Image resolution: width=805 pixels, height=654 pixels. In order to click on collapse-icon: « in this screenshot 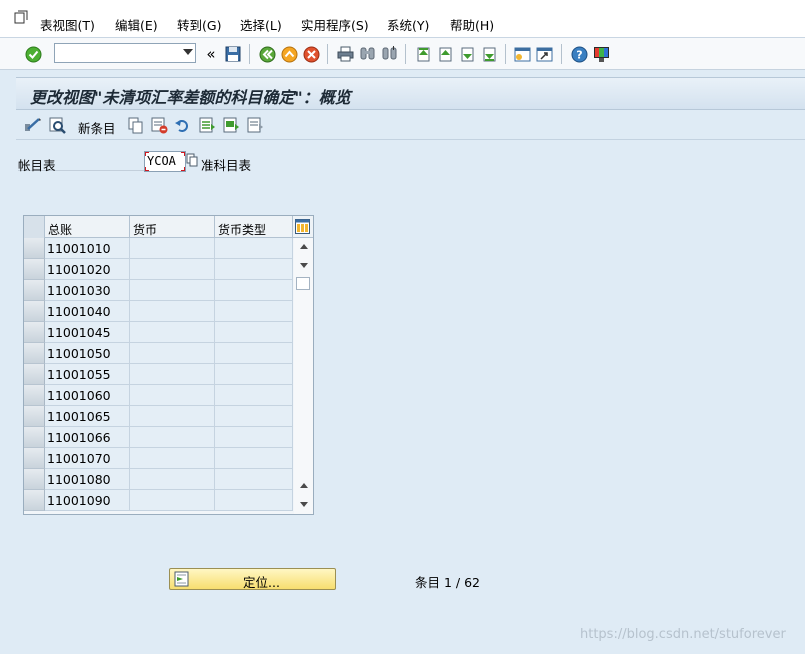, I will do `click(211, 54)`.